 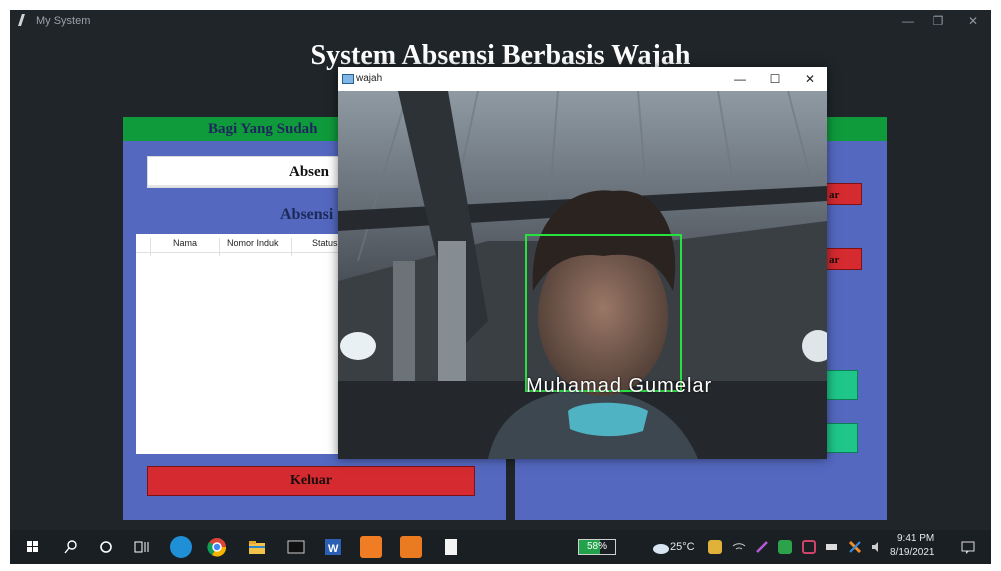 I want to click on column-header-status: Status, so click(x=325, y=243).